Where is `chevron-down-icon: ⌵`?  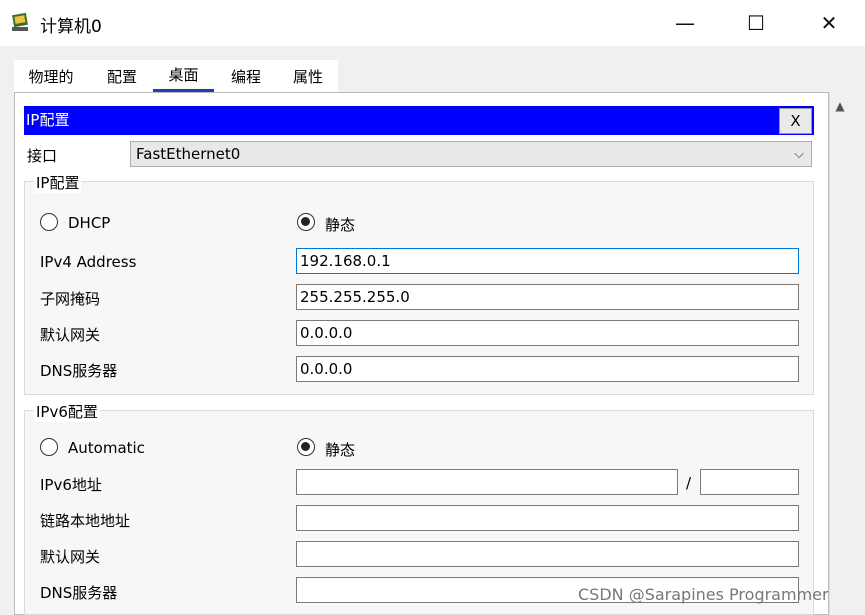
chevron-down-icon: ⌵ is located at coordinates (799, 154).